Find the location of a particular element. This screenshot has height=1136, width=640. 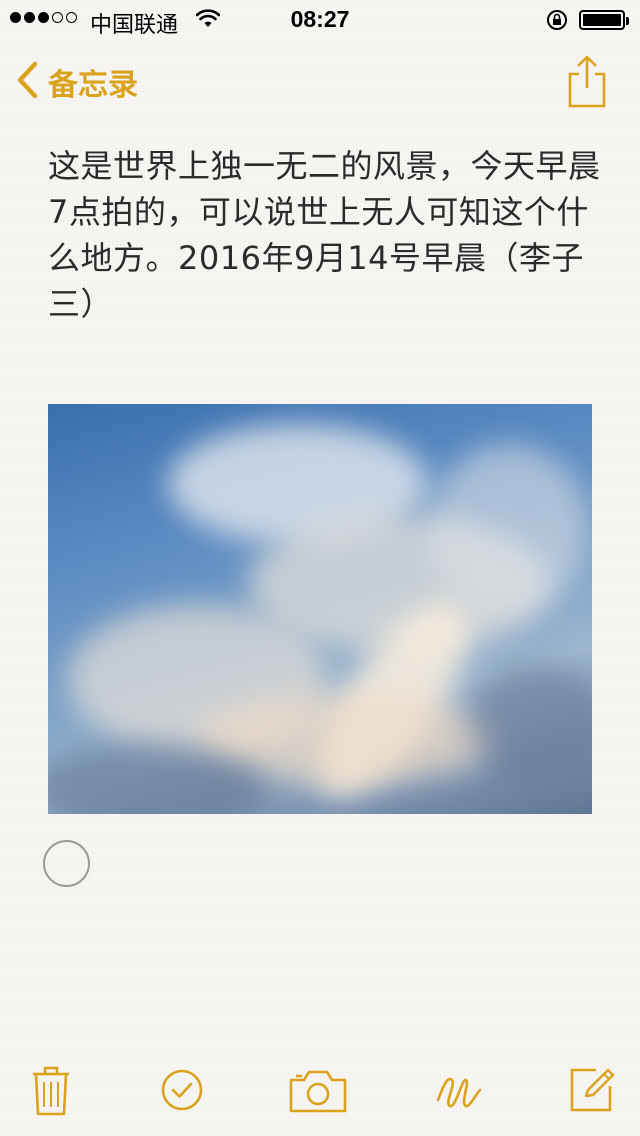

status-bar: 中国联通 08:27 is located at coordinates (320, 20).